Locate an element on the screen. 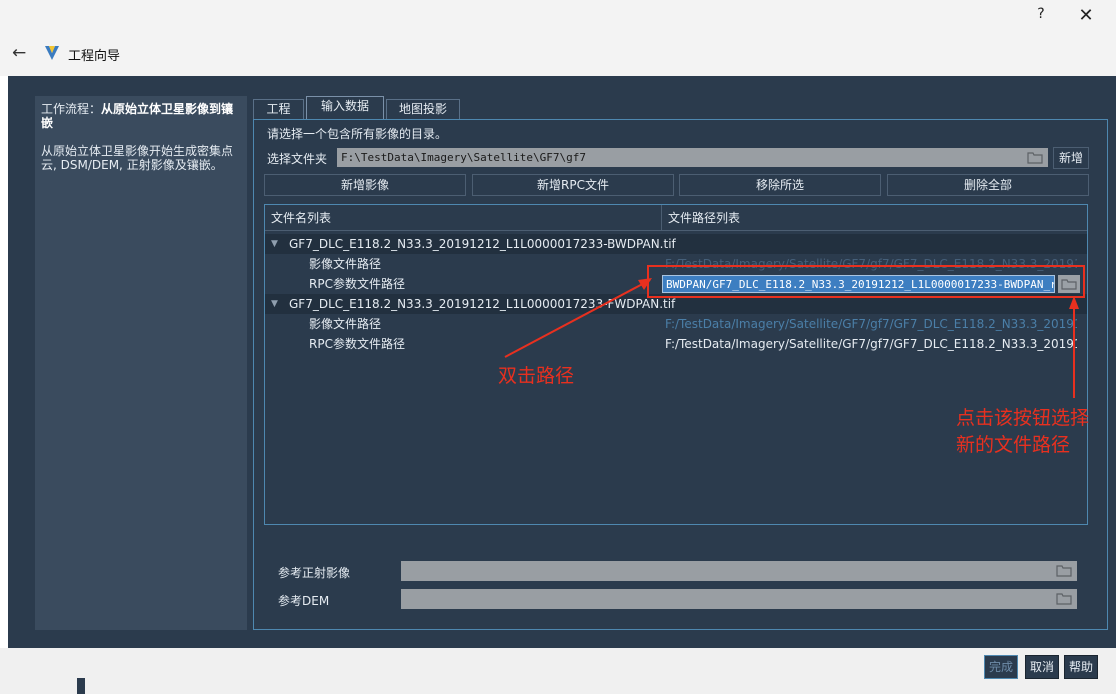 Image resolution: width=1116 pixels, height=694 pixels. delete-all-button: 删除全部 is located at coordinates (988, 185).